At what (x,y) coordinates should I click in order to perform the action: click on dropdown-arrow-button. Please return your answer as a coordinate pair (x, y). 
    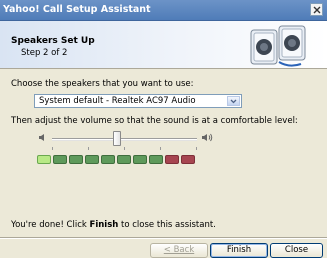
    Looking at the image, I should click on (233, 101).